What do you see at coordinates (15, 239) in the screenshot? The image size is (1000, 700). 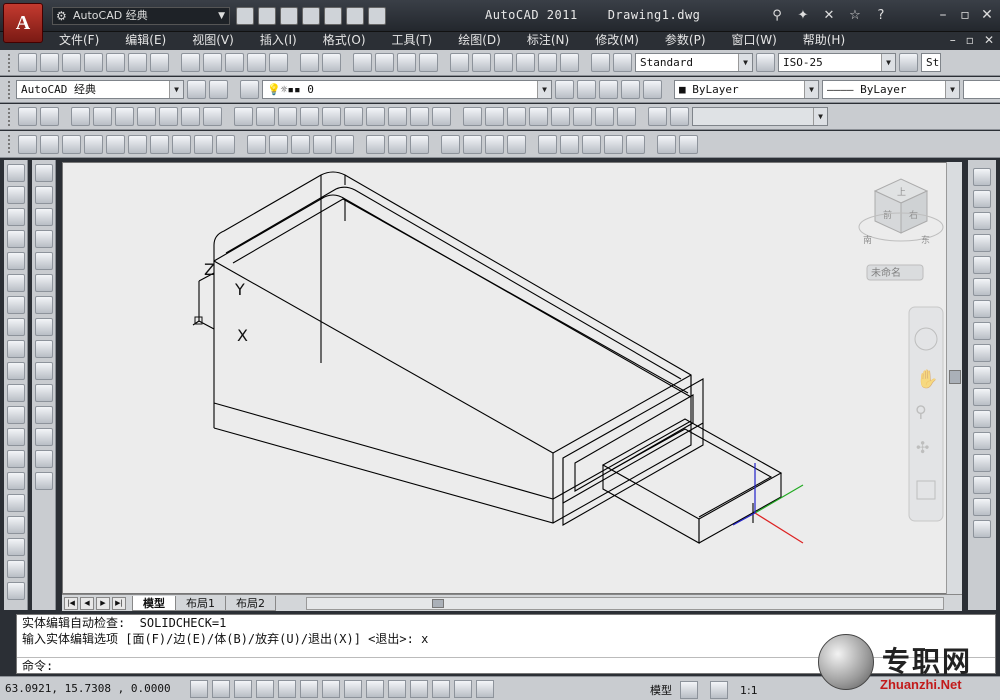 I see `polygon-icon` at bounding box center [15, 239].